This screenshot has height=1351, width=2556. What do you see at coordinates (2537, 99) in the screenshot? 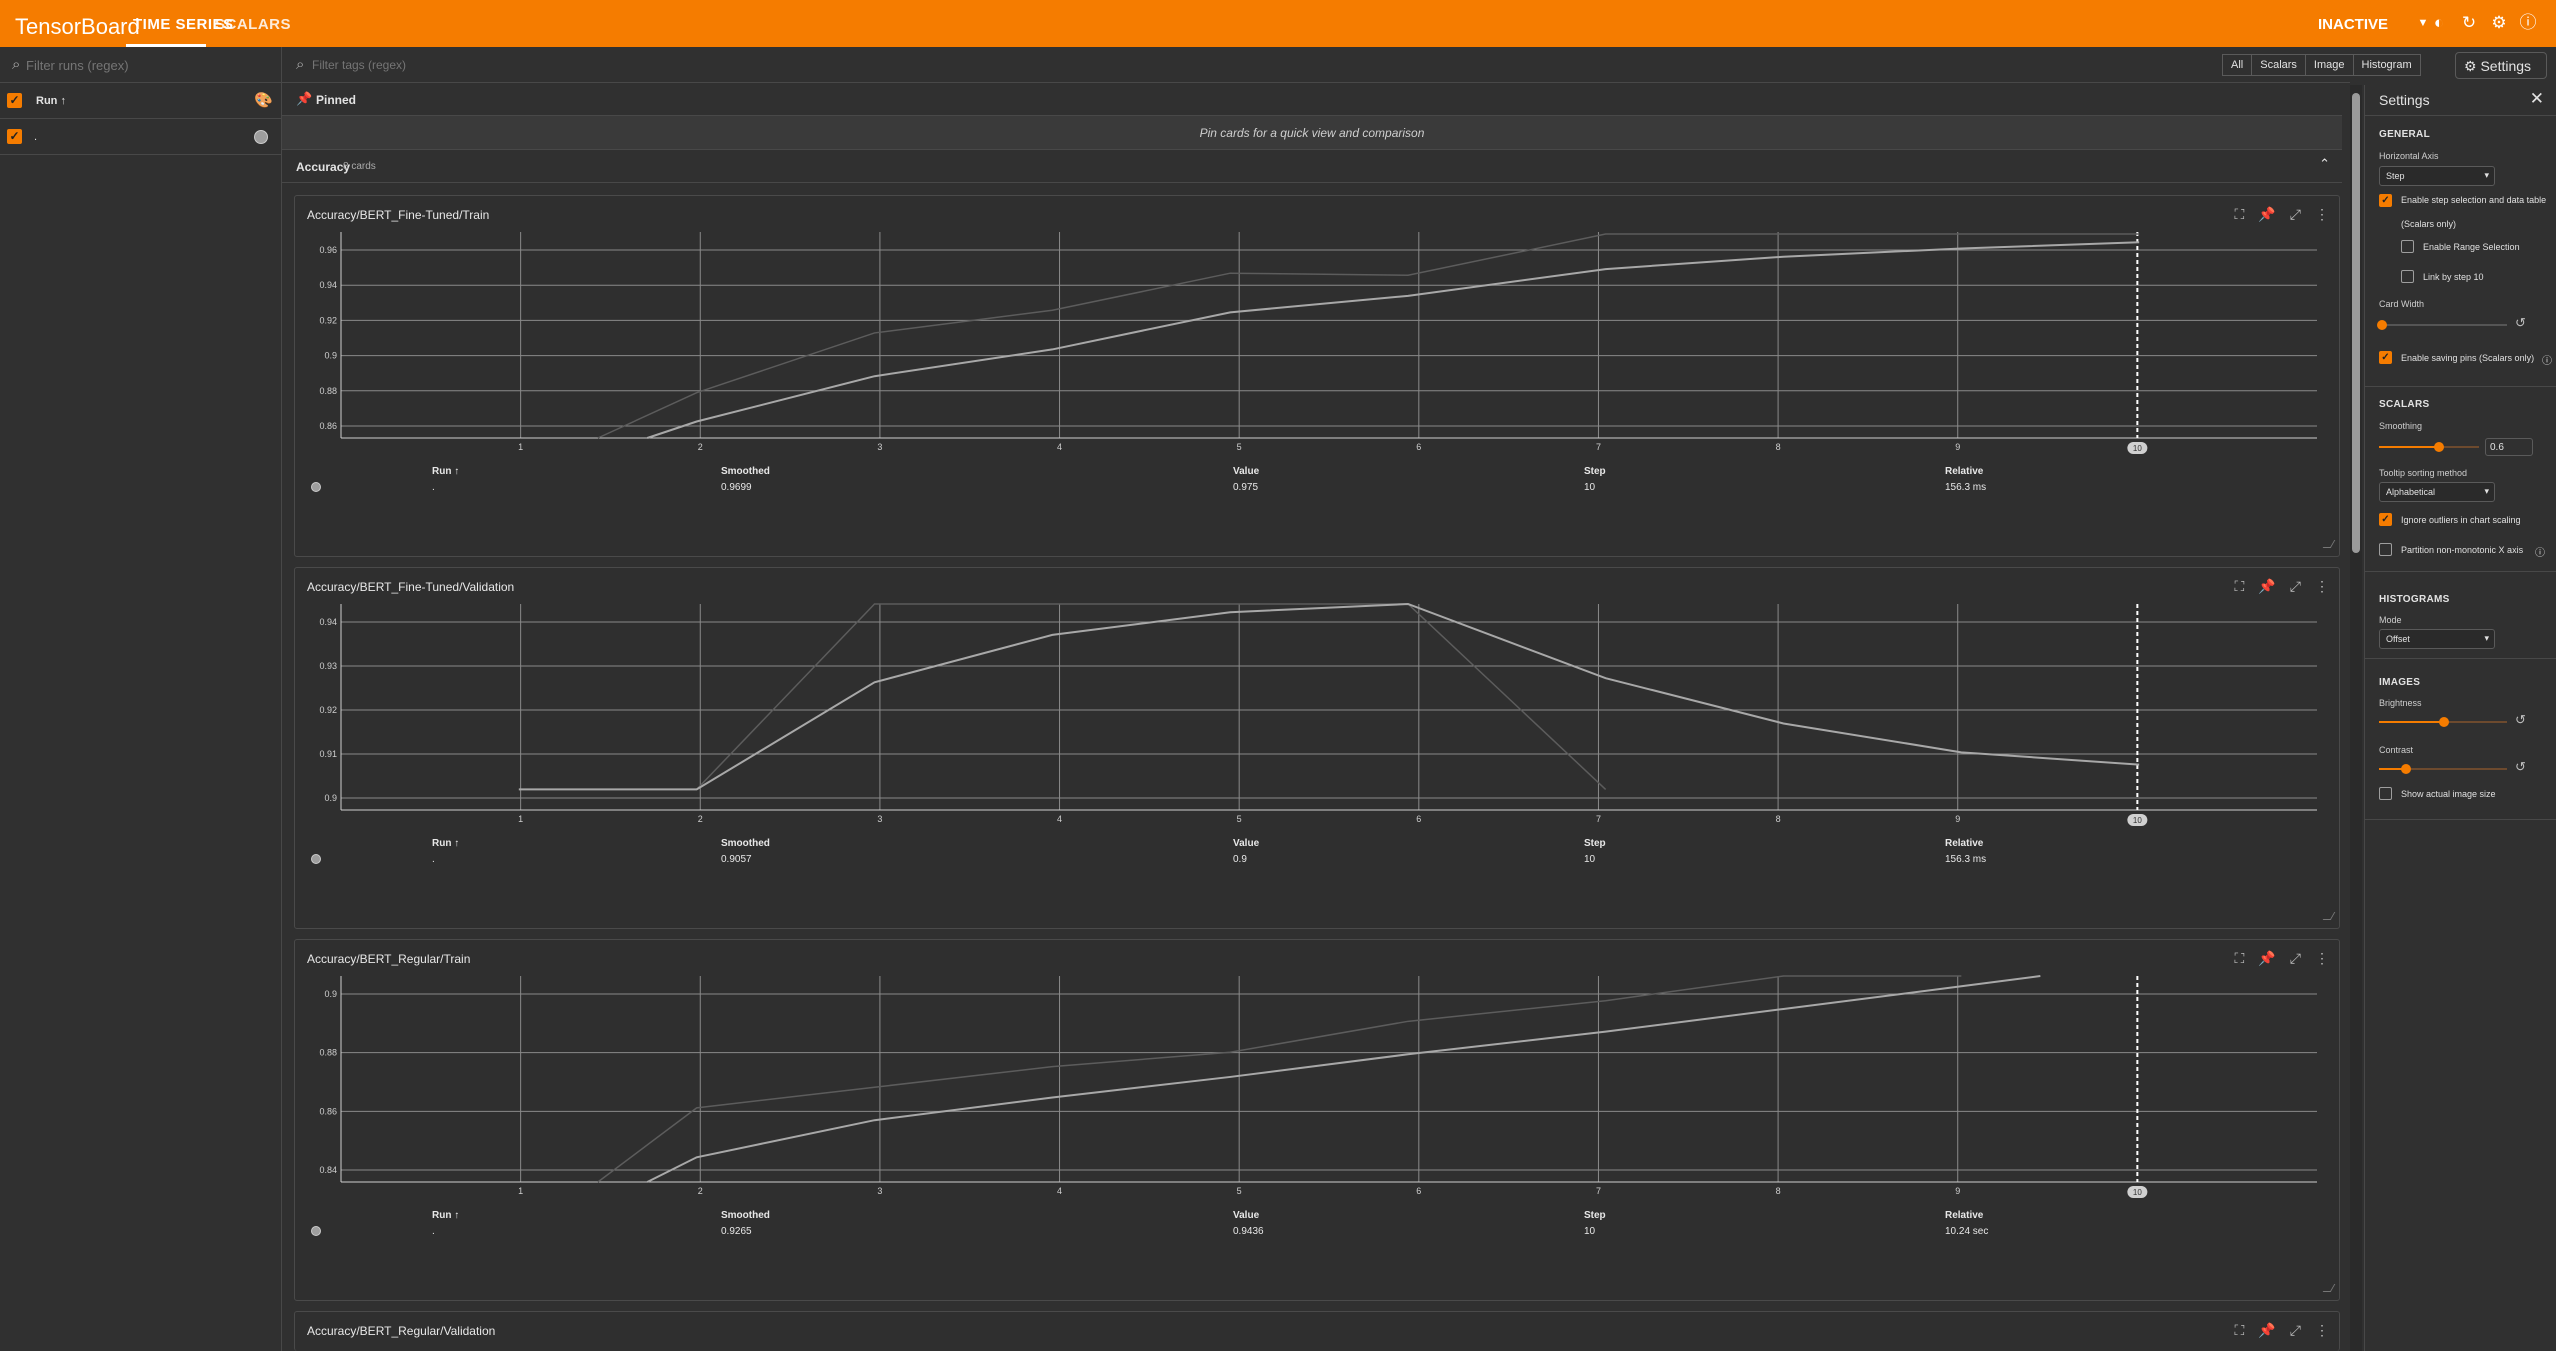
I see `close-icon: ✕` at bounding box center [2537, 99].